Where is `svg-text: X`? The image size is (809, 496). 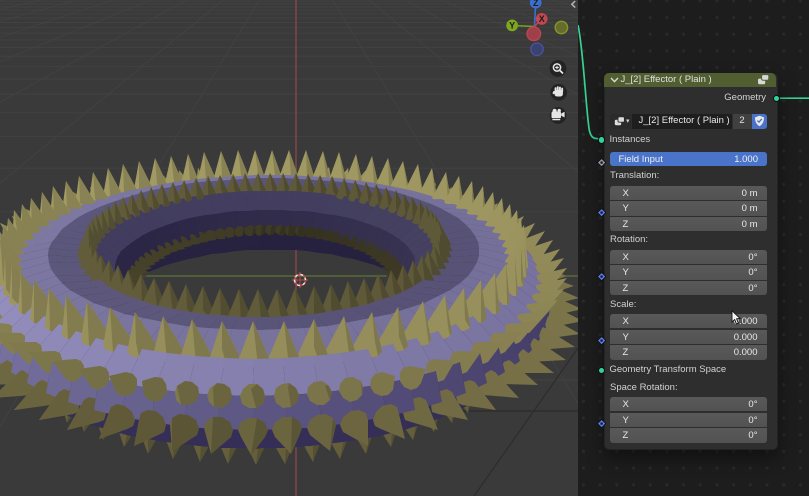
svg-text: X is located at coordinates (542, 19).